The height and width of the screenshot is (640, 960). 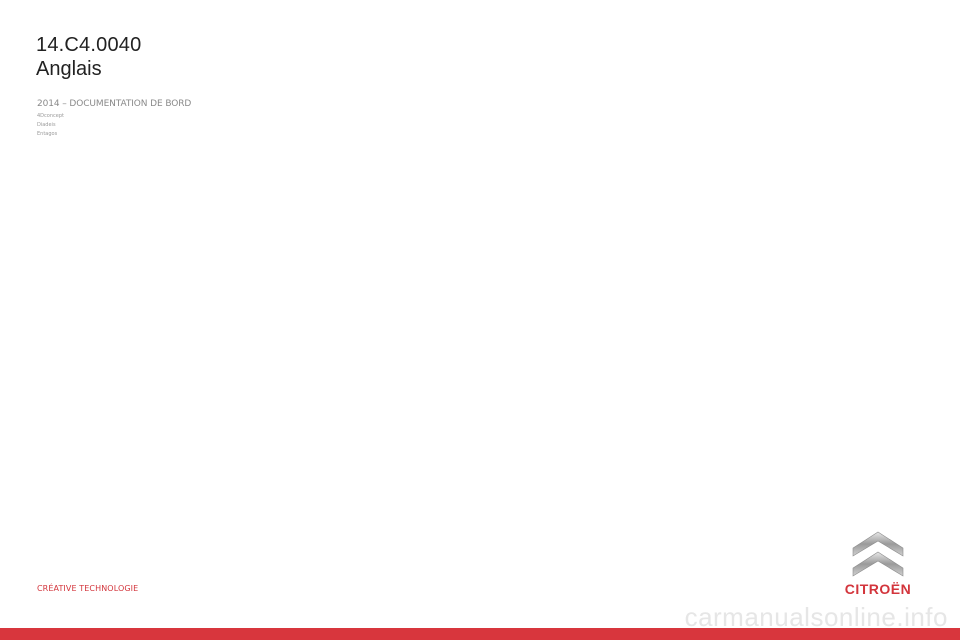 What do you see at coordinates (480, 634) in the screenshot?
I see `footer-red-band` at bounding box center [480, 634].